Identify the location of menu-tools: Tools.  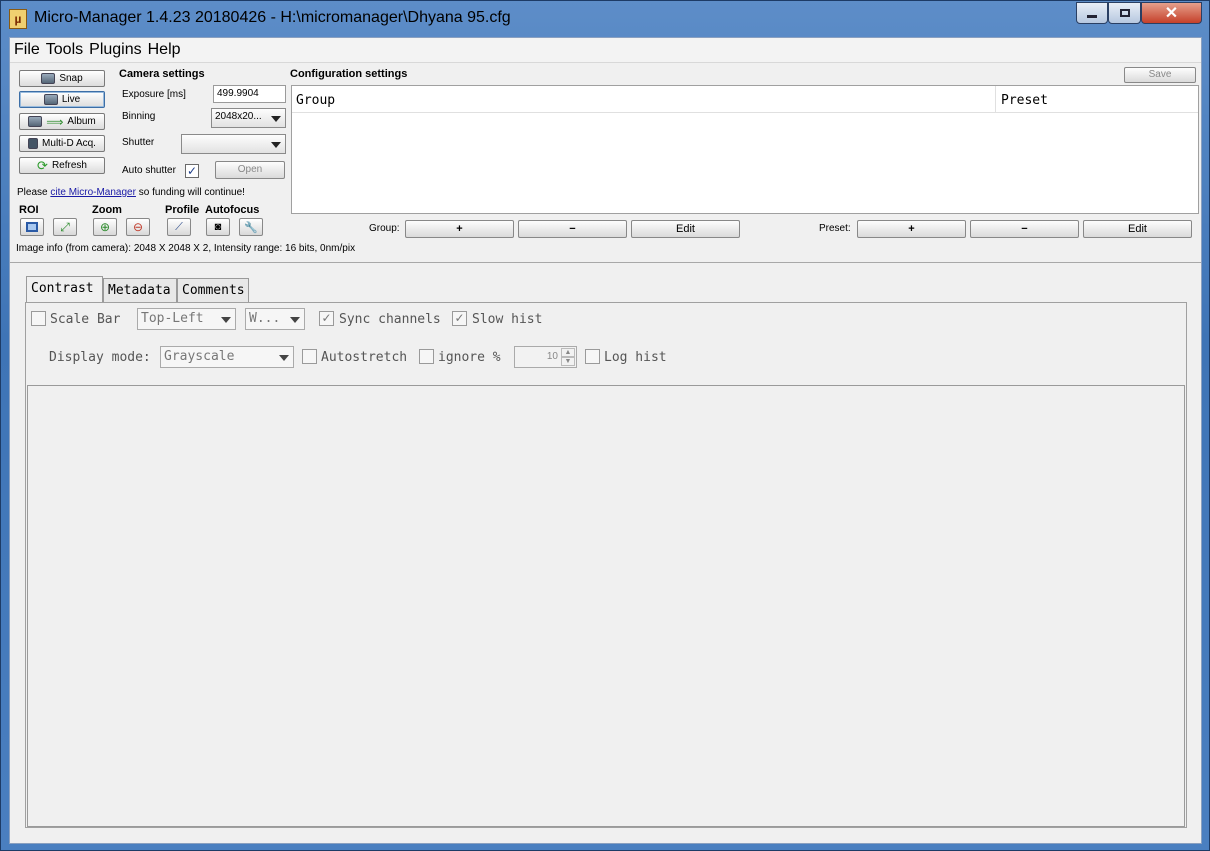
(63, 48).